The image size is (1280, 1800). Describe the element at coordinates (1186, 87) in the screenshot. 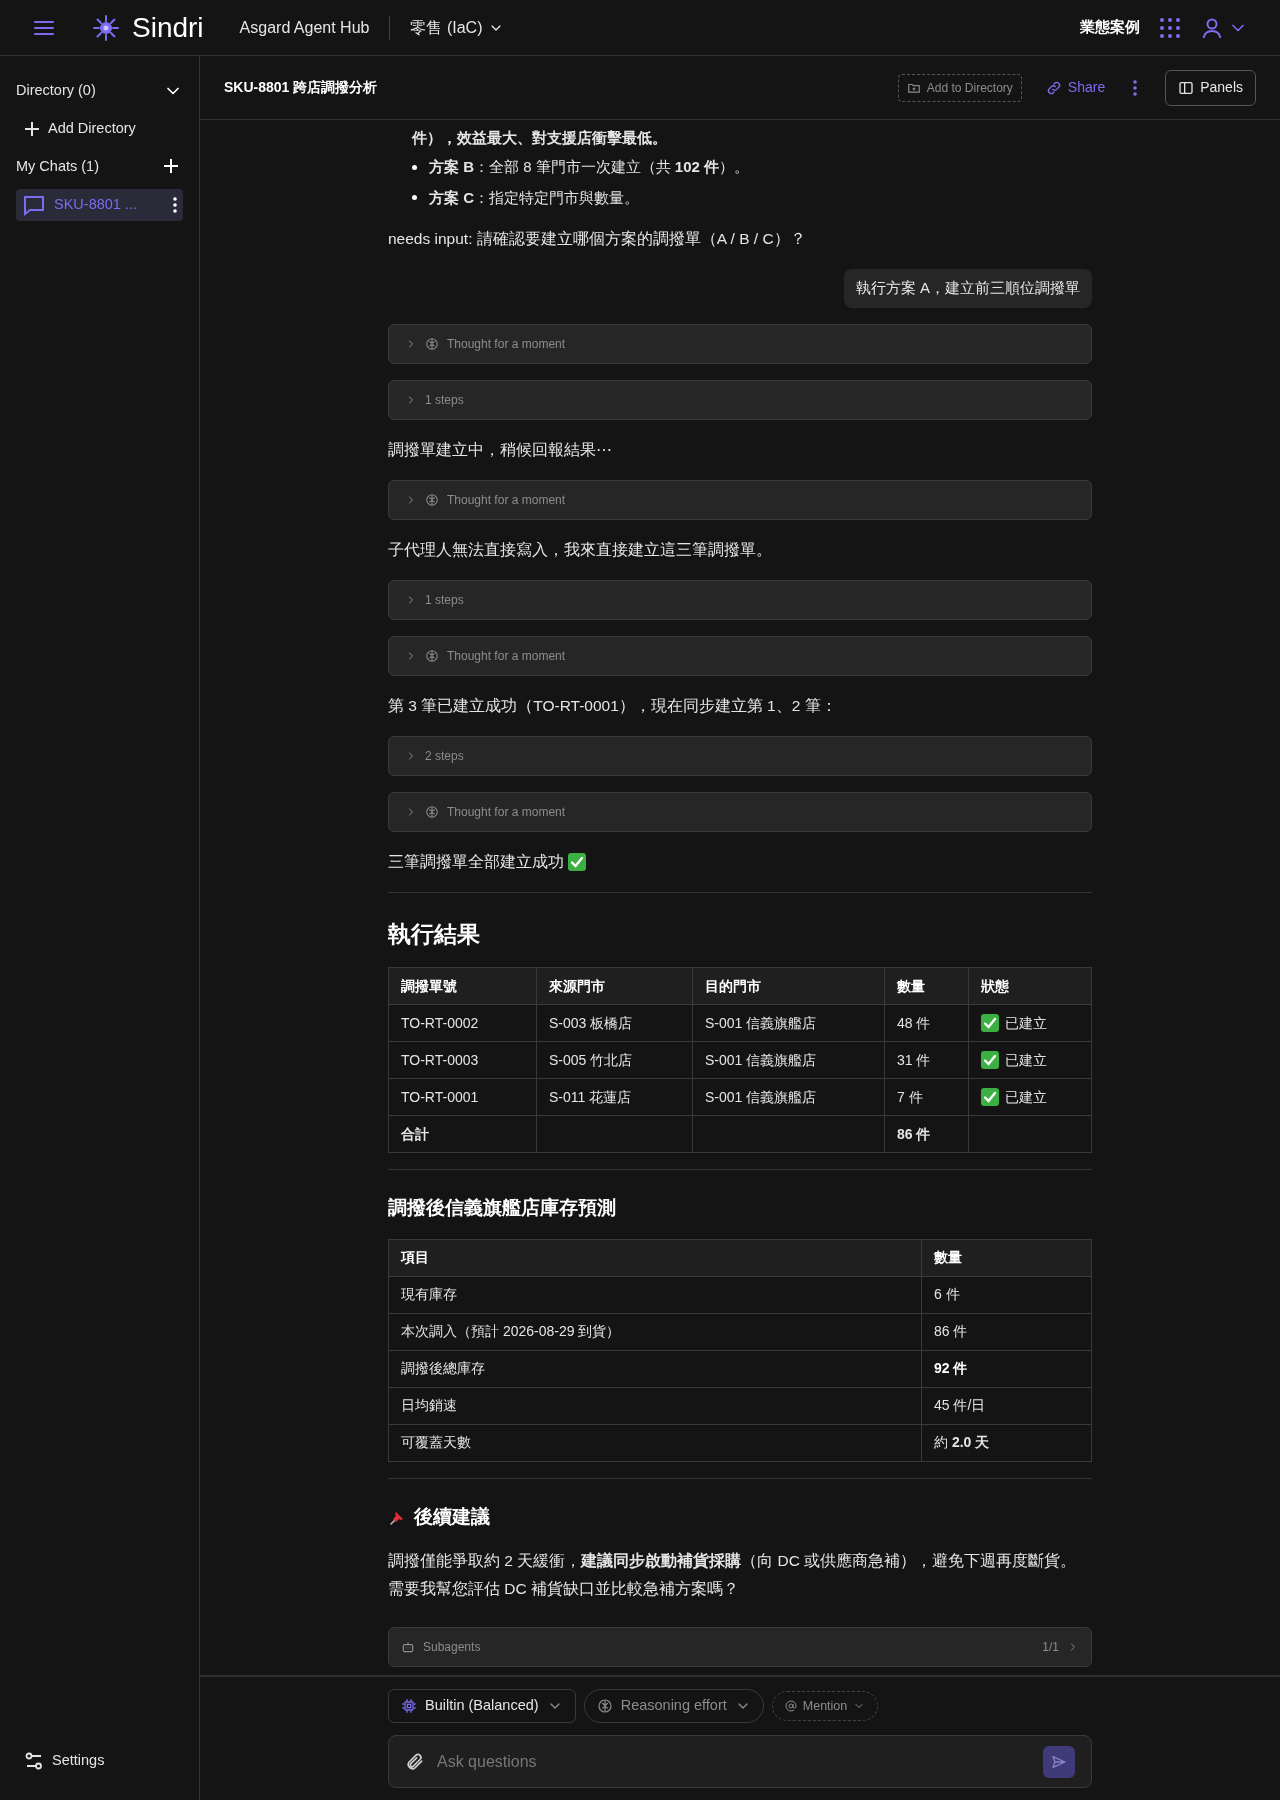

I see `panel-icon` at that location.